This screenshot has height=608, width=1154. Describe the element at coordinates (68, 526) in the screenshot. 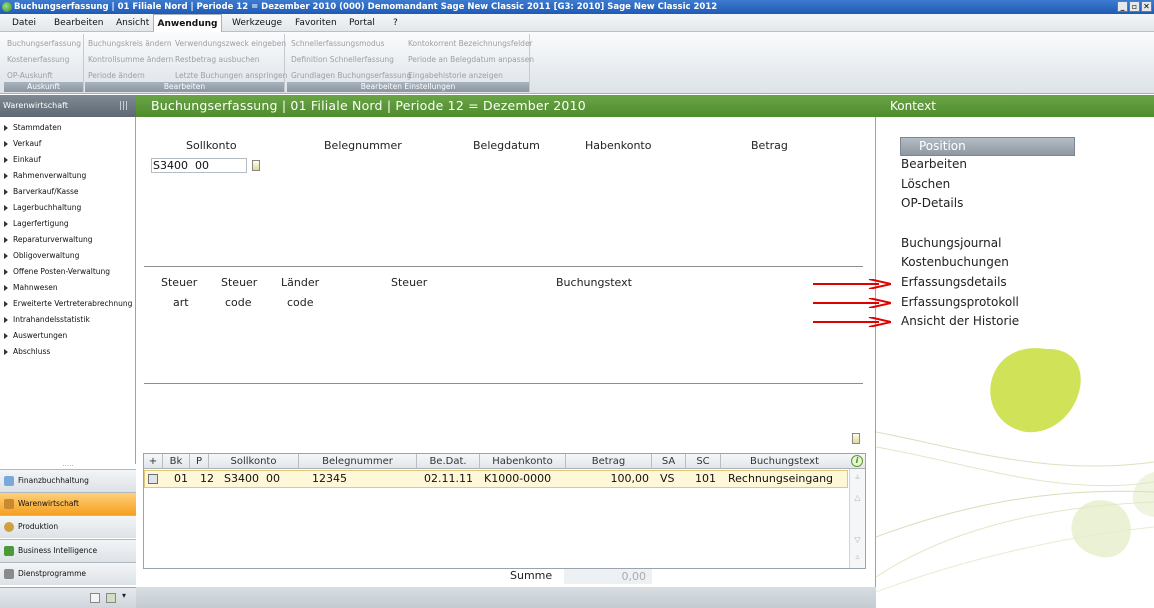

I see `module-produktion: Produktion` at that location.